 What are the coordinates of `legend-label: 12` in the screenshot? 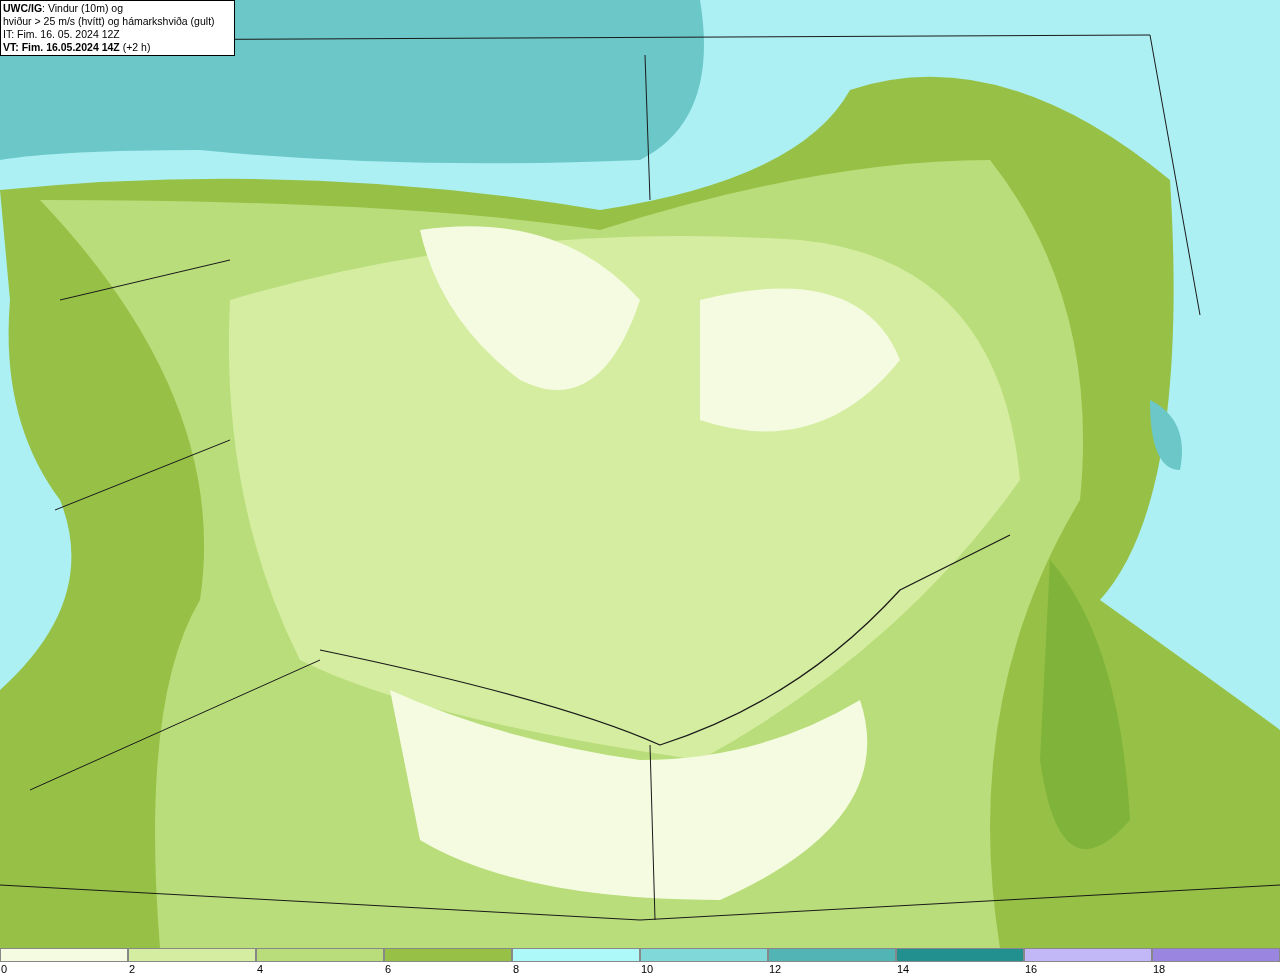 It's located at (775, 969).